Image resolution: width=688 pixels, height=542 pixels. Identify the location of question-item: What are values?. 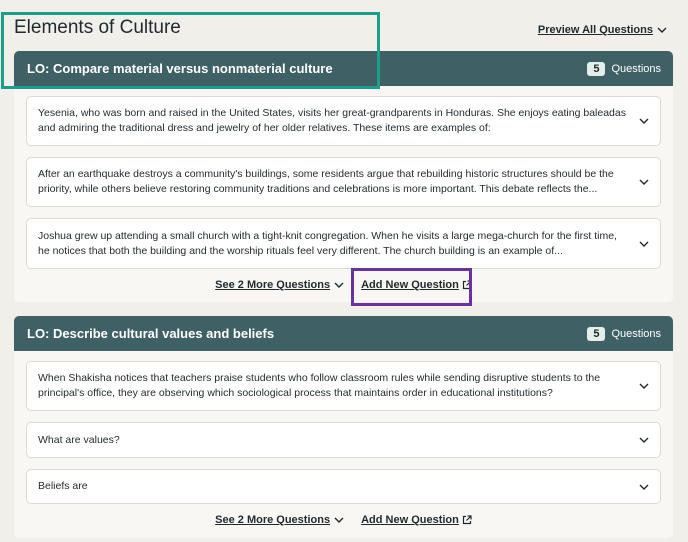
(343, 440).